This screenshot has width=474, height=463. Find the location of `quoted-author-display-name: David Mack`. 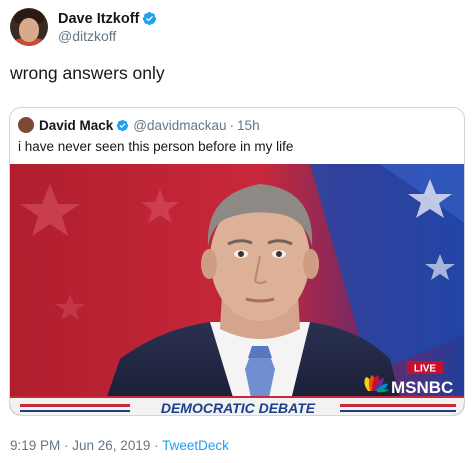

quoted-author-display-name: David Mack is located at coordinates (76, 125).